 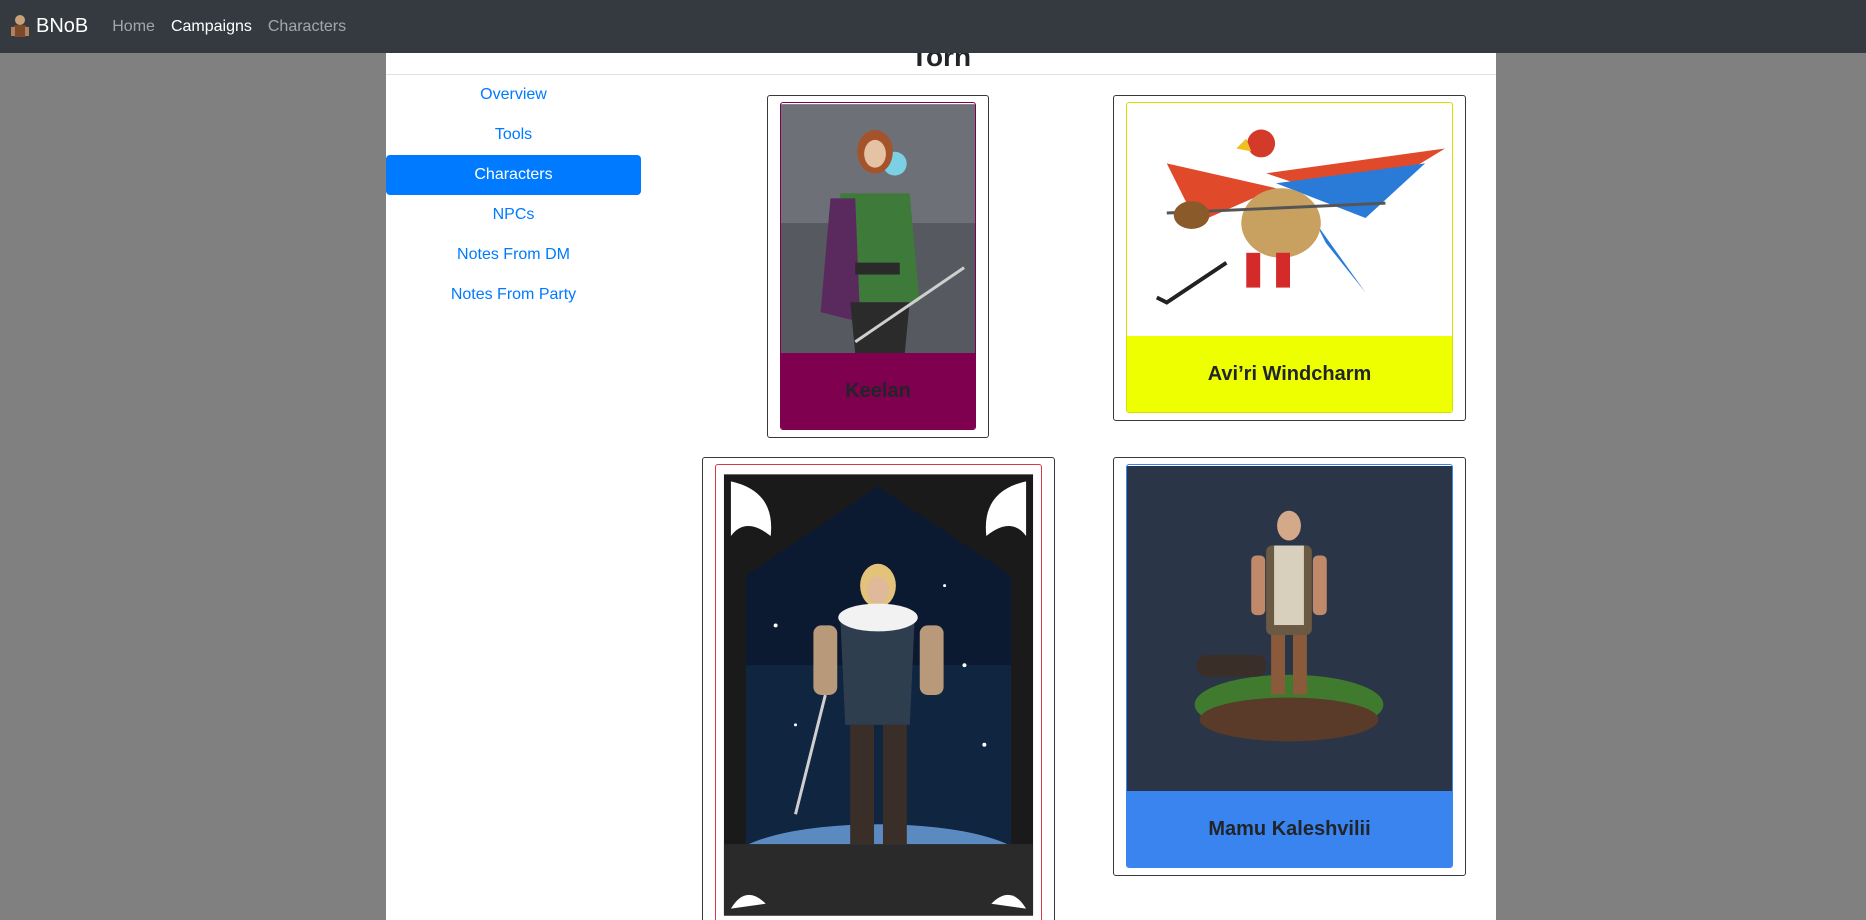 I want to click on character-card: Keelan, so click(x=878, y=266).